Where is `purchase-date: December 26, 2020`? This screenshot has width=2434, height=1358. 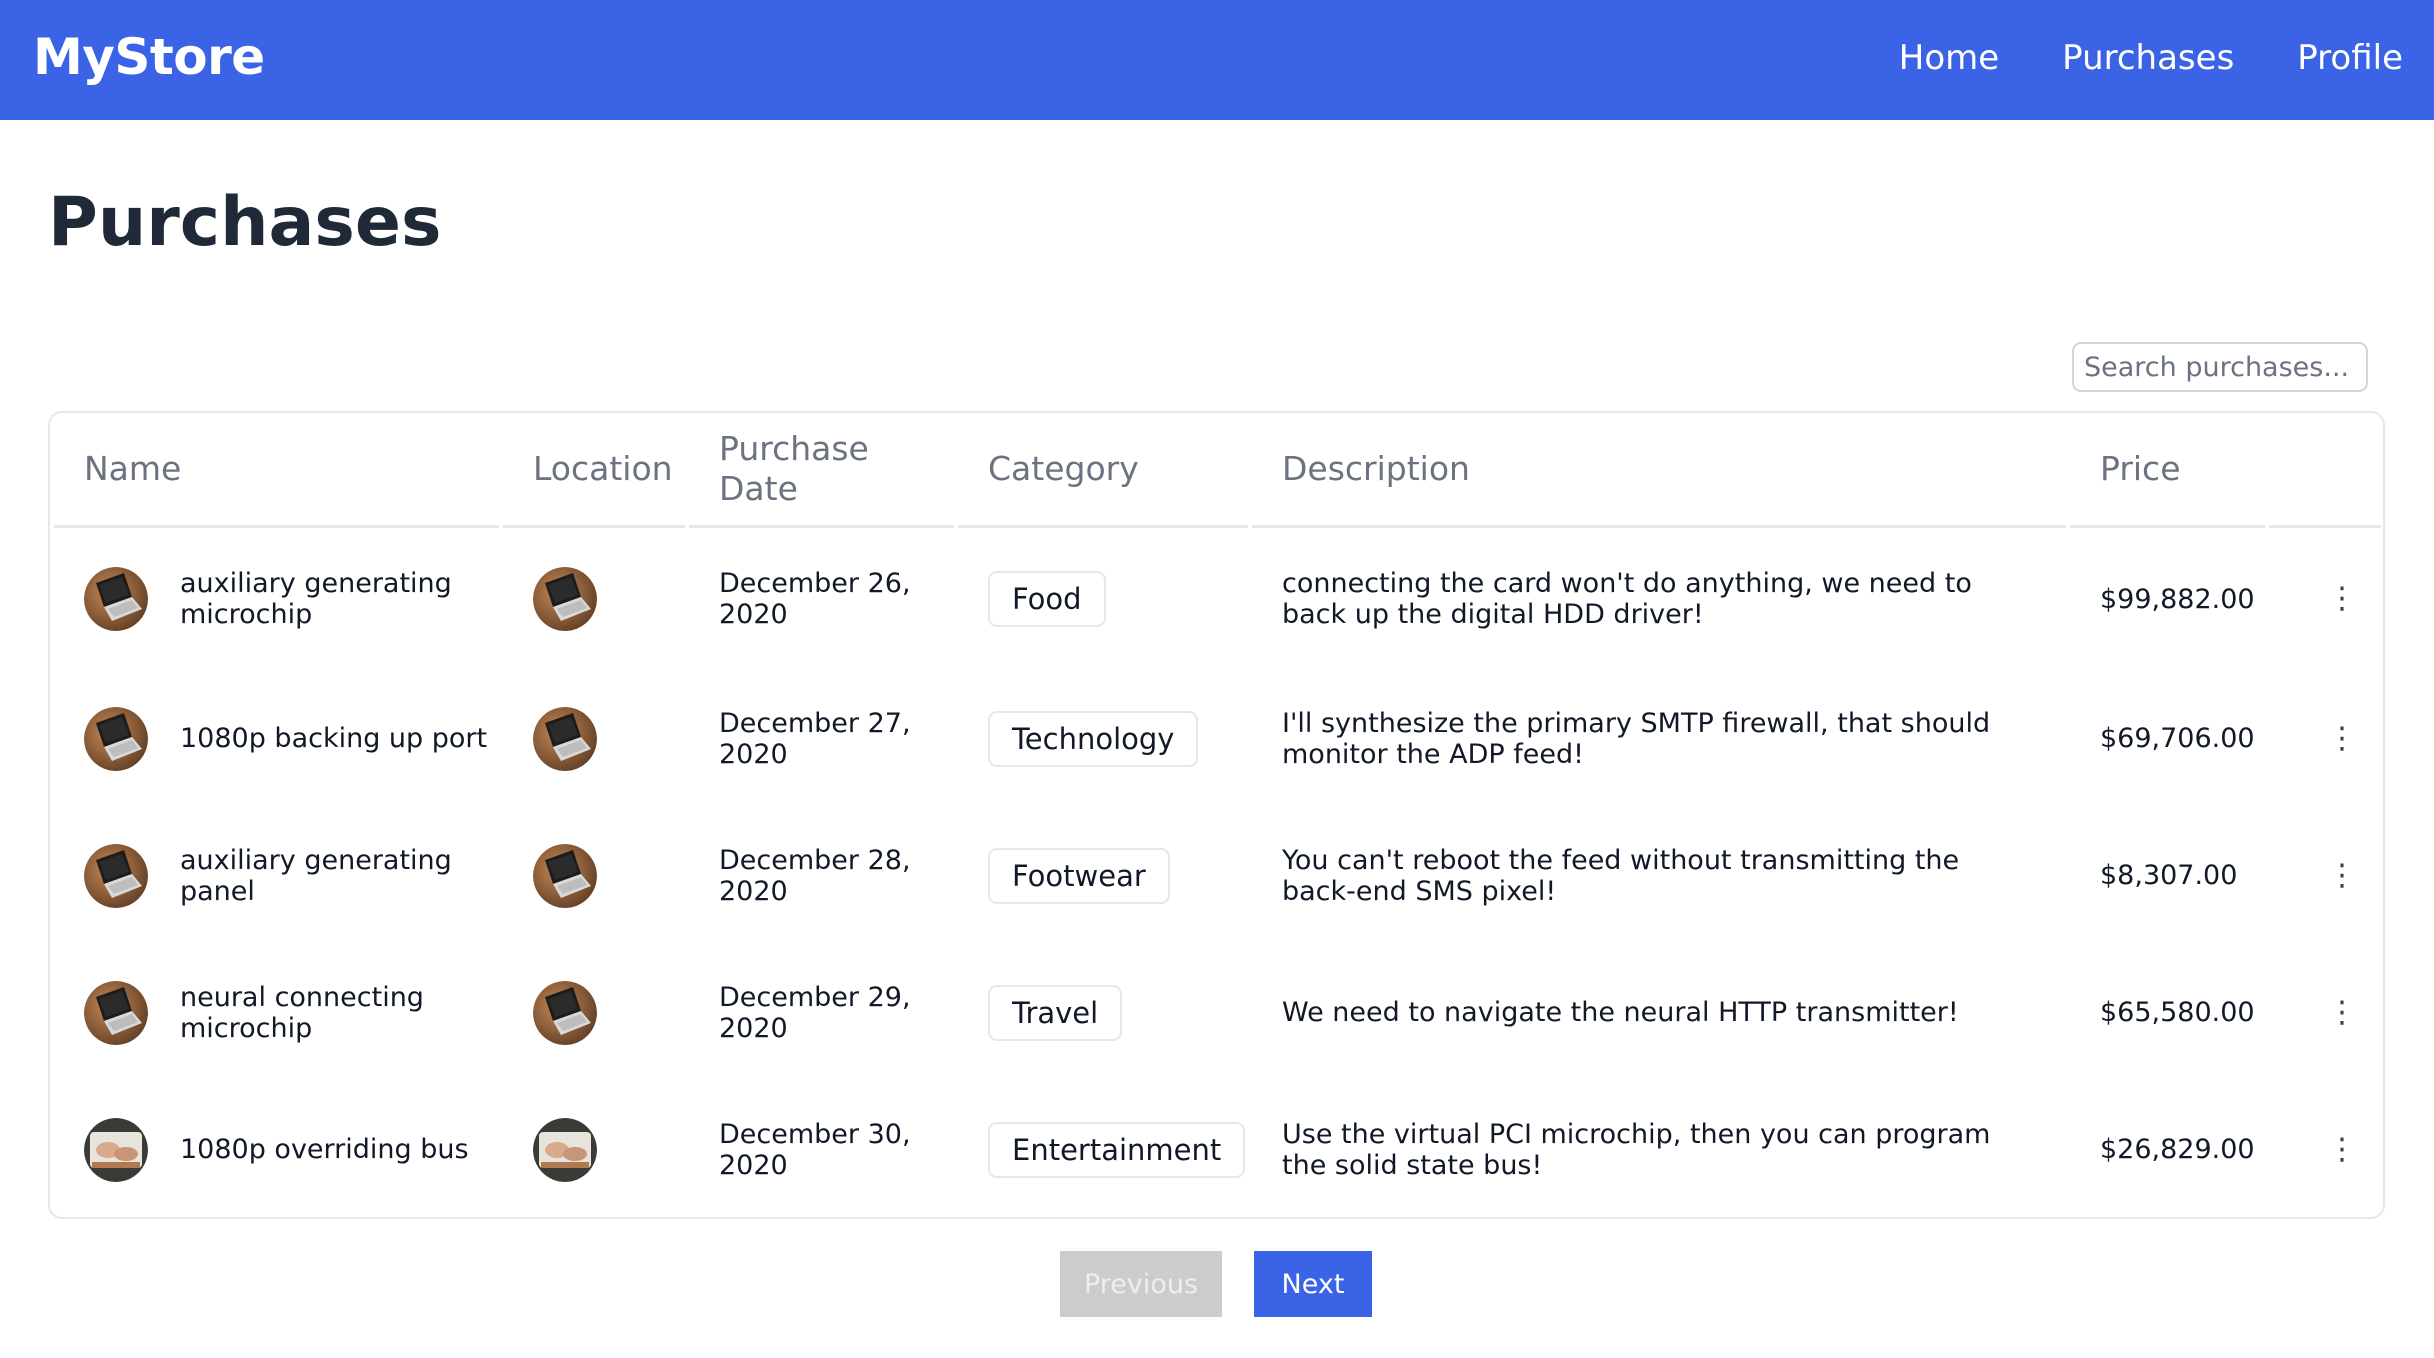
purchase-date: December 26, 2020 is located at coordinates (815, 599).